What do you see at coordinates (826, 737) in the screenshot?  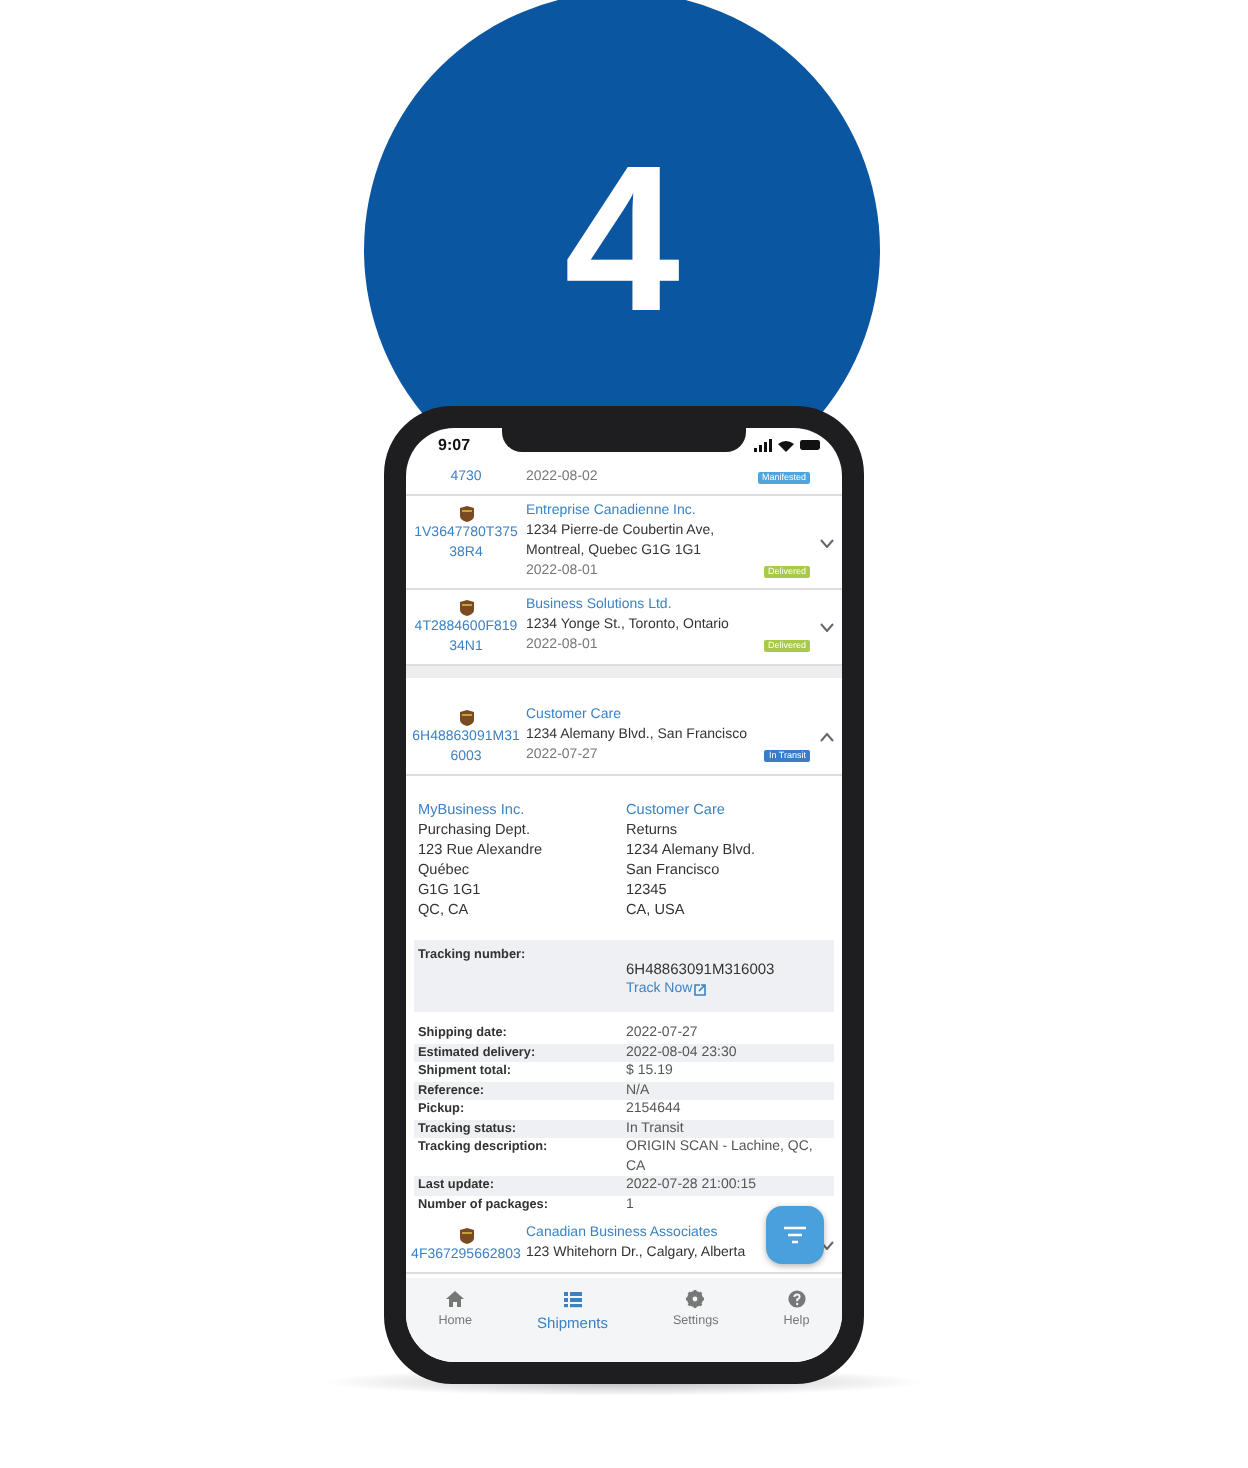 I see `chevron-up-icon` at bounding box center [826, 737].